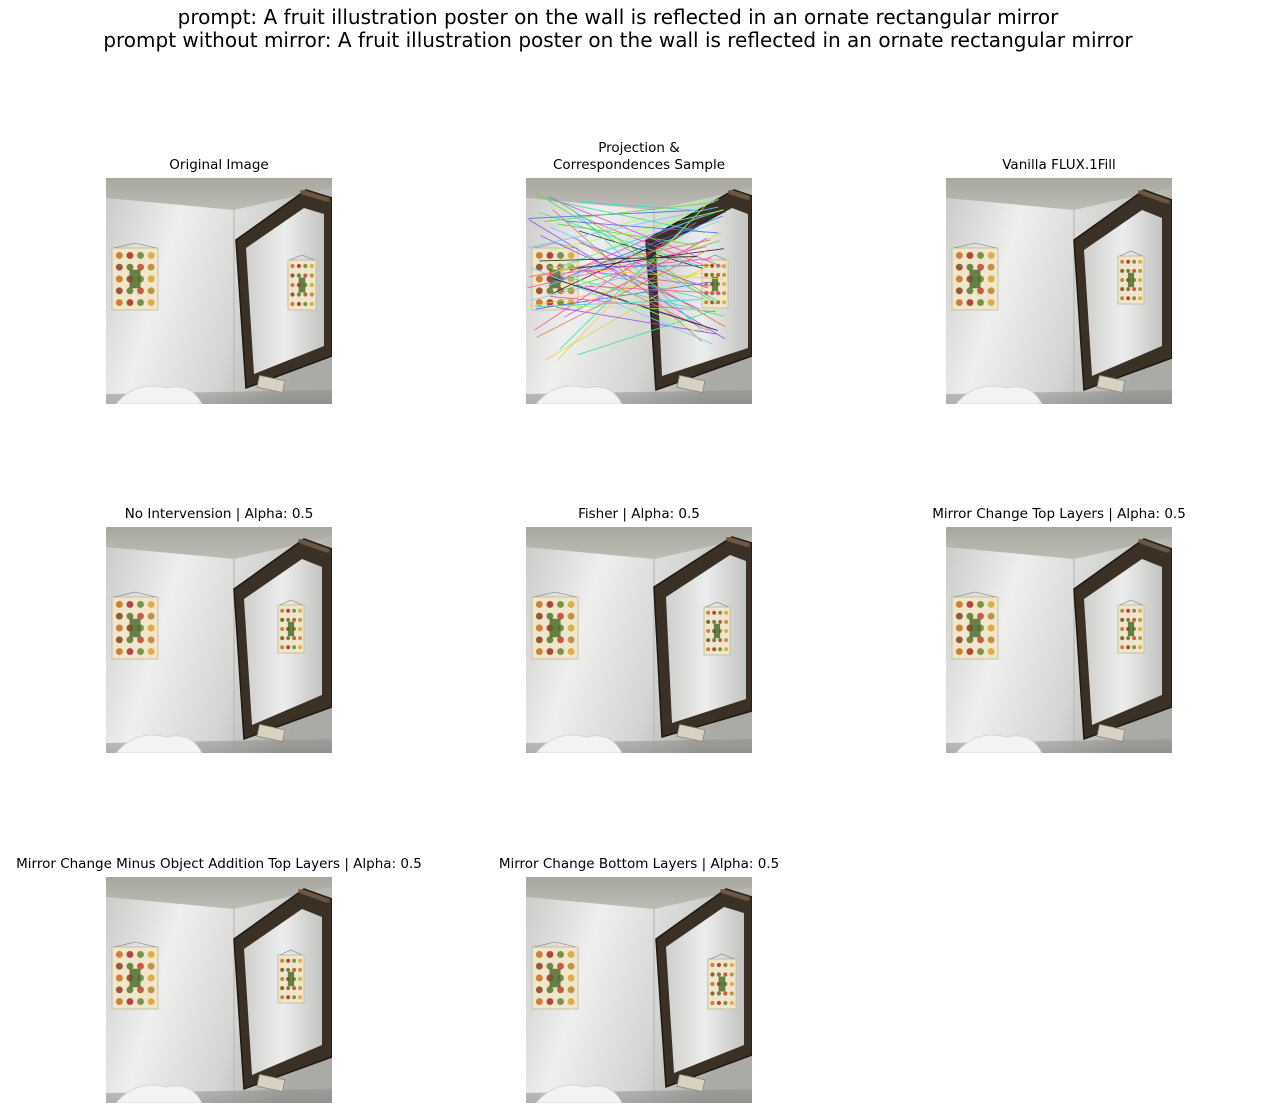 The height and width of the screenshot is (1112, 1268). What do you see at coordinates (1059, 514) in the screenshot?
I see `panel-title-mirror-top: Mirror Change Top Layers | Alpha: 0.5` at bounding box center [1059, 514].